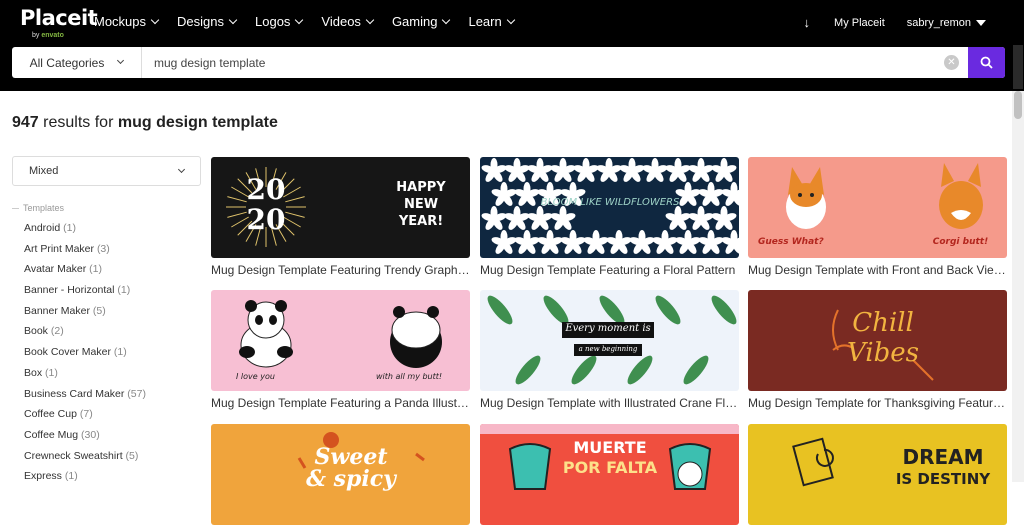 This screenshot has width=1024, height=525. Describe the element at coordinates (361, 461) in the screenshot. I see `sweet-spicy-artwork: Sweet& spicy` at that location.